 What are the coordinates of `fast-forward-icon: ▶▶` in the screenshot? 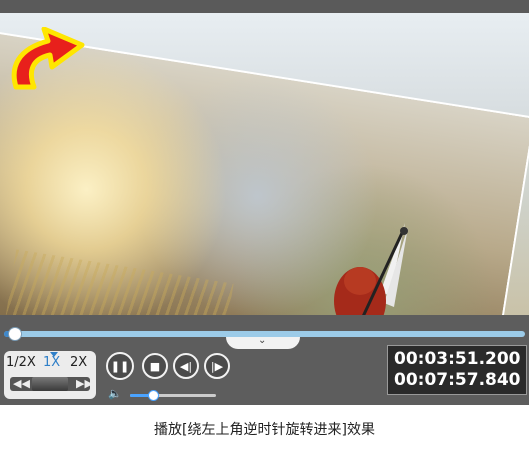 It's located at (84, 384).